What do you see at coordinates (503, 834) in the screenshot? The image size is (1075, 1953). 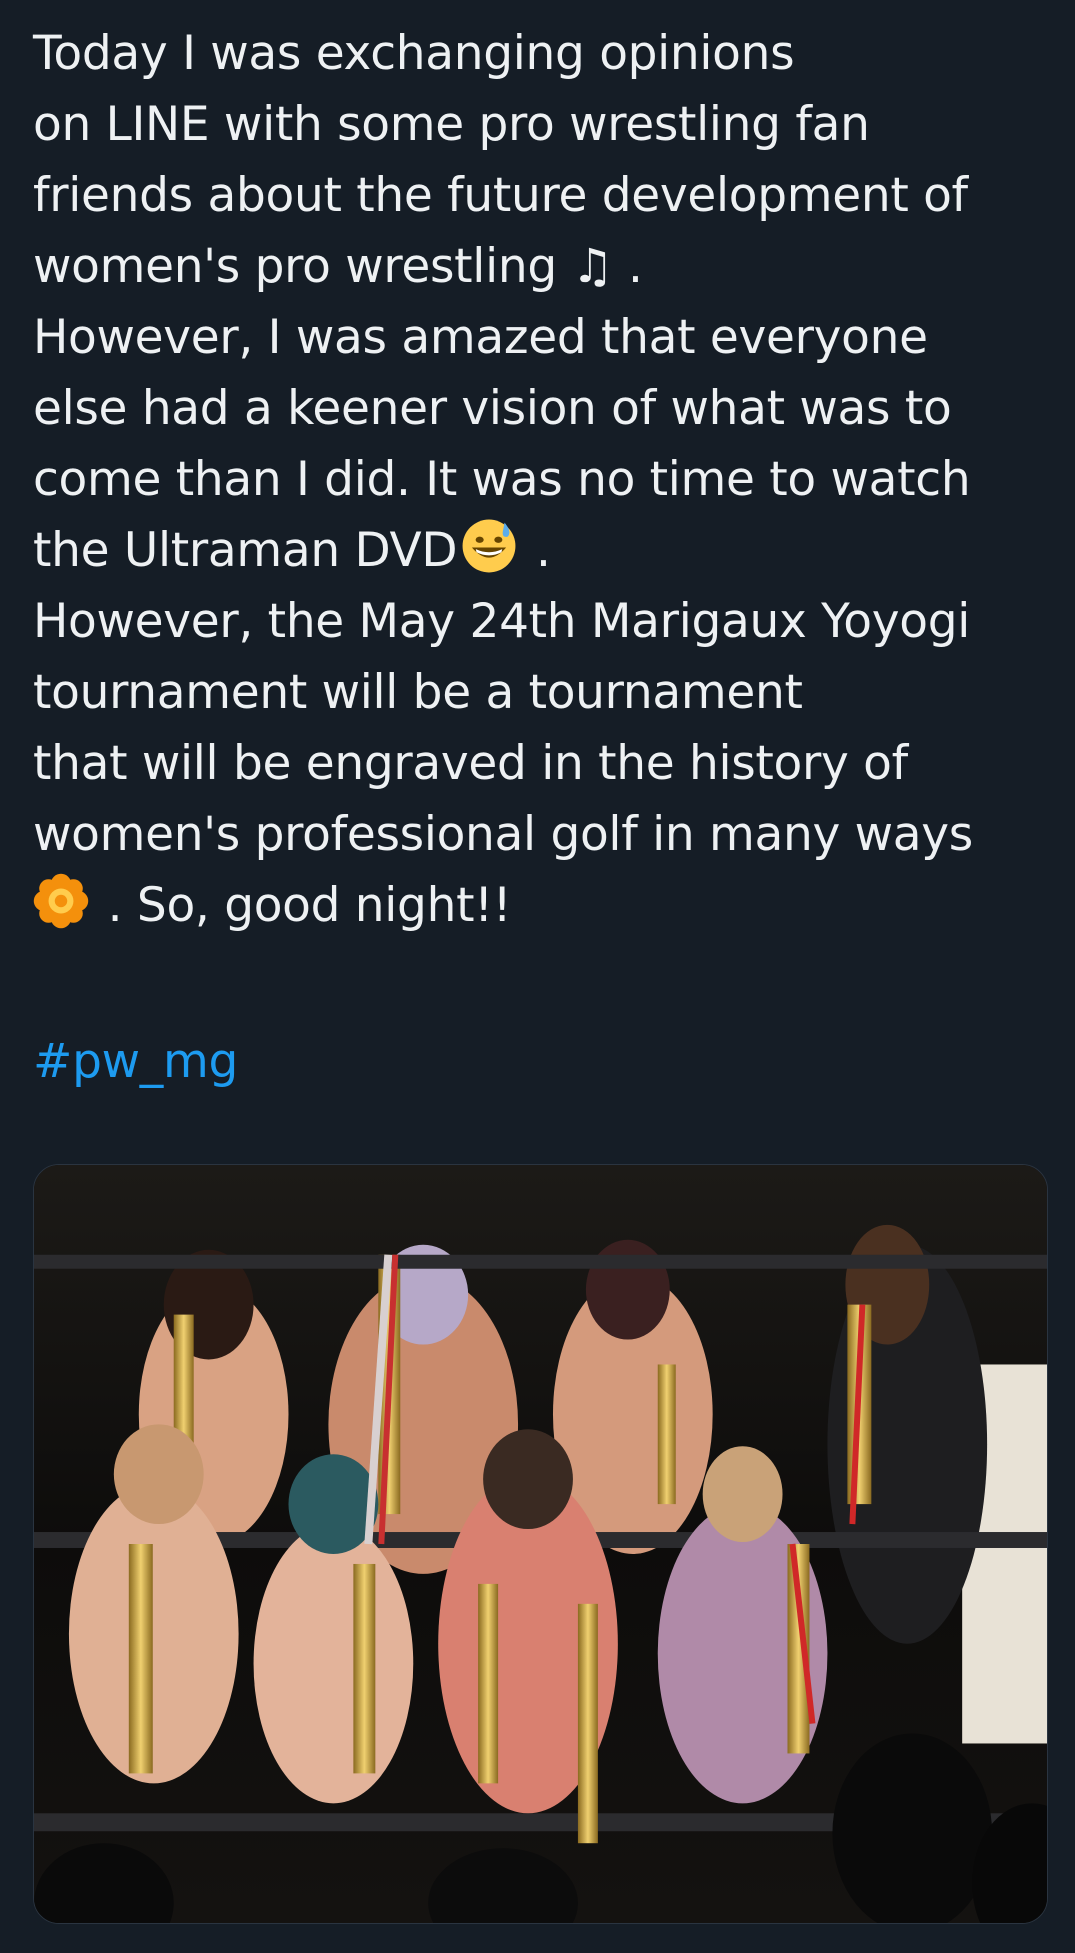 I see `tweet-line: women's professional golf in many ways` at bounding box center [503, 834].